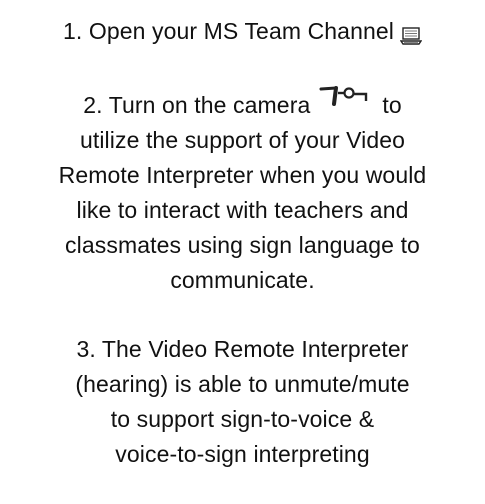 The height and width of the screenshot is (504, 485). I want to click on step-2-text-to: to, so click(392, 105).